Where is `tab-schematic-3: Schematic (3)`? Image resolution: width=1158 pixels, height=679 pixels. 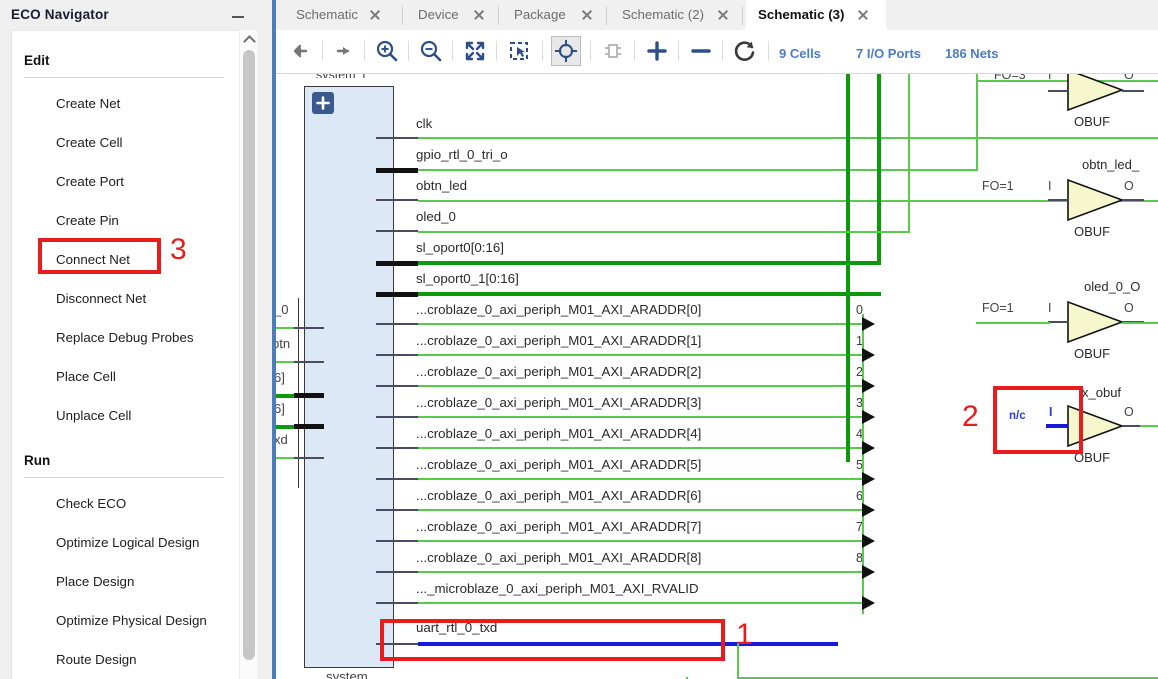
tab-schematic-3: Schematic (3) is located at coordinates (816, 15).